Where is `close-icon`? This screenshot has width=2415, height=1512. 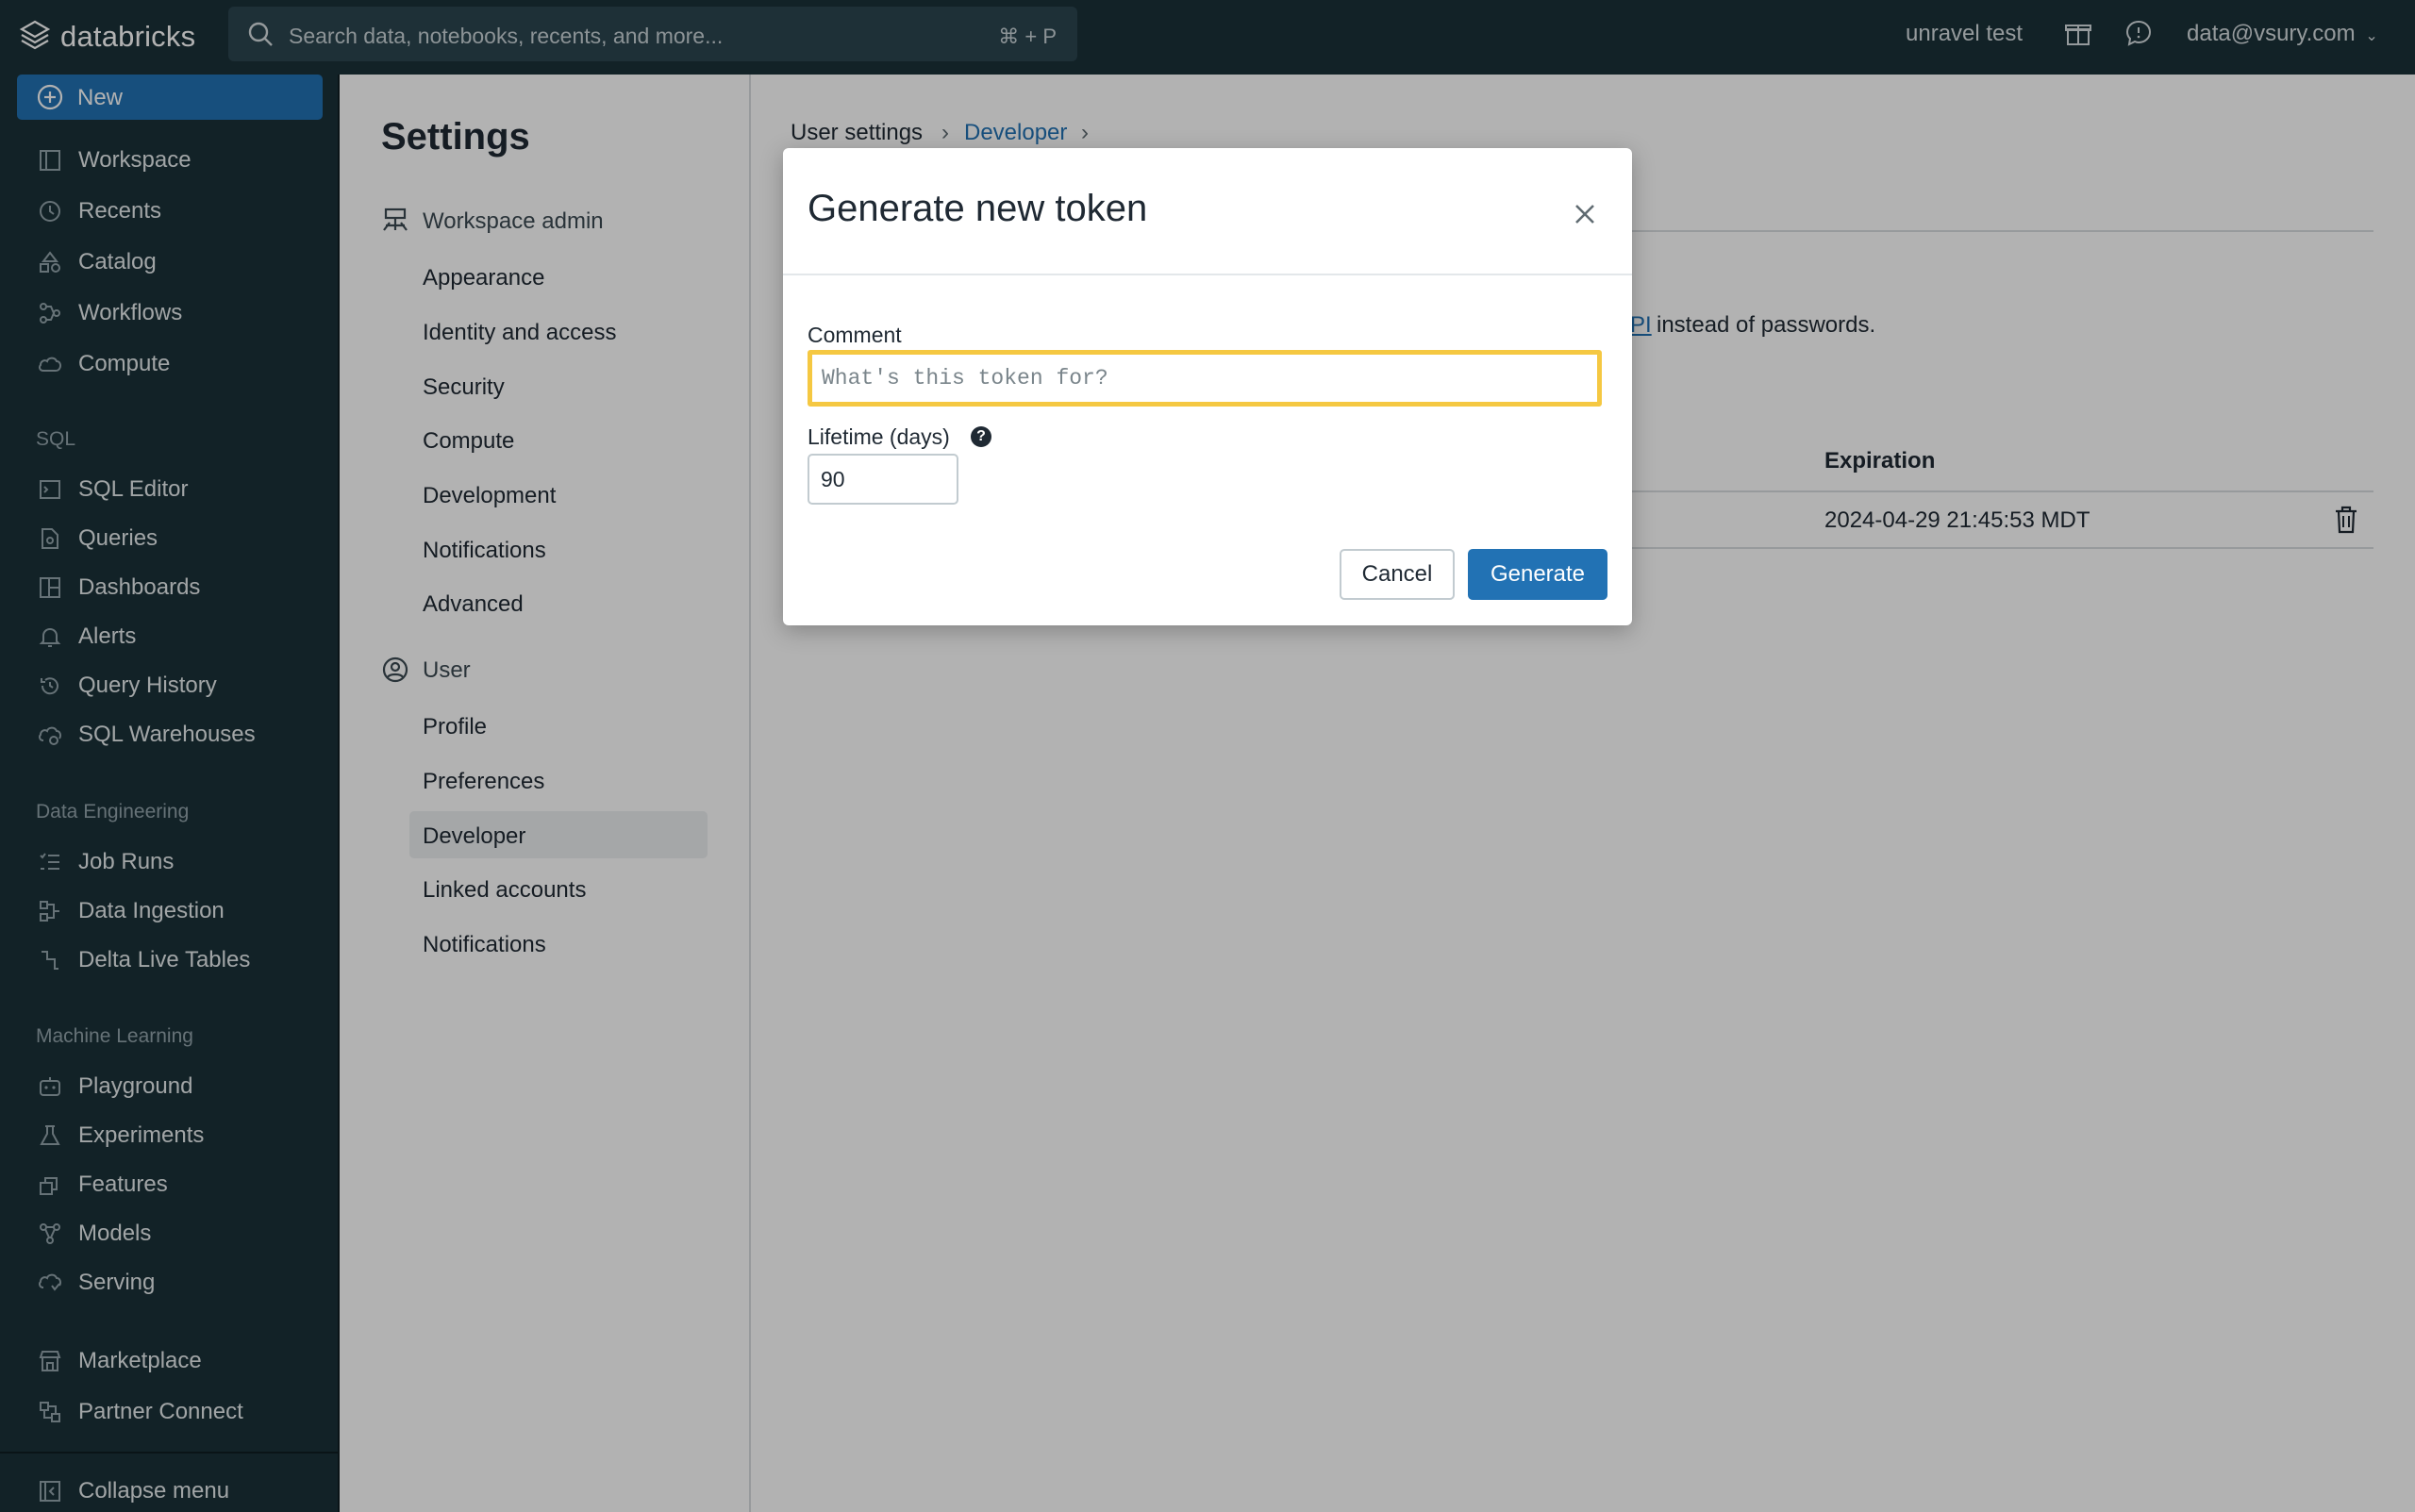
close-icon is located at coordinates (1585, 214).